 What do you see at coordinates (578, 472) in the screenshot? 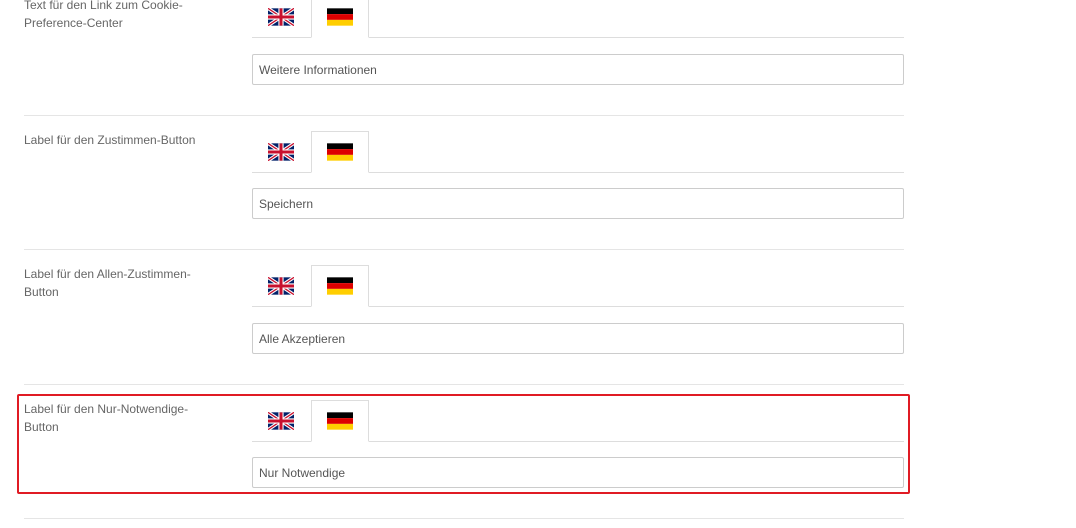
I see `text-input-necessary-only-button` at bounding box center [578, 472].